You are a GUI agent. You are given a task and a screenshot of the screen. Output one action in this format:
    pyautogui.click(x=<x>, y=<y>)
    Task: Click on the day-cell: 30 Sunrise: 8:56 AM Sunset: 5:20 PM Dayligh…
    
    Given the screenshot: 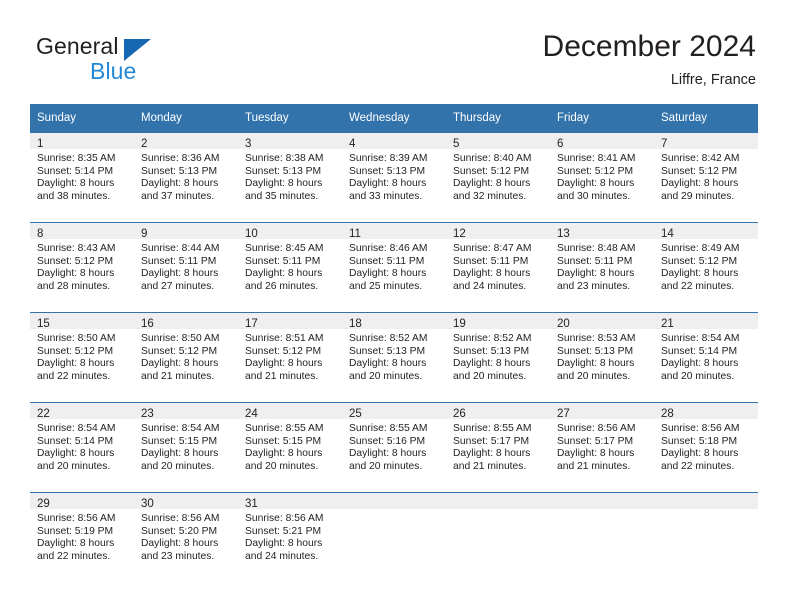 What is the action you would take?
    pyautogui.click(x=186, y=537)
    